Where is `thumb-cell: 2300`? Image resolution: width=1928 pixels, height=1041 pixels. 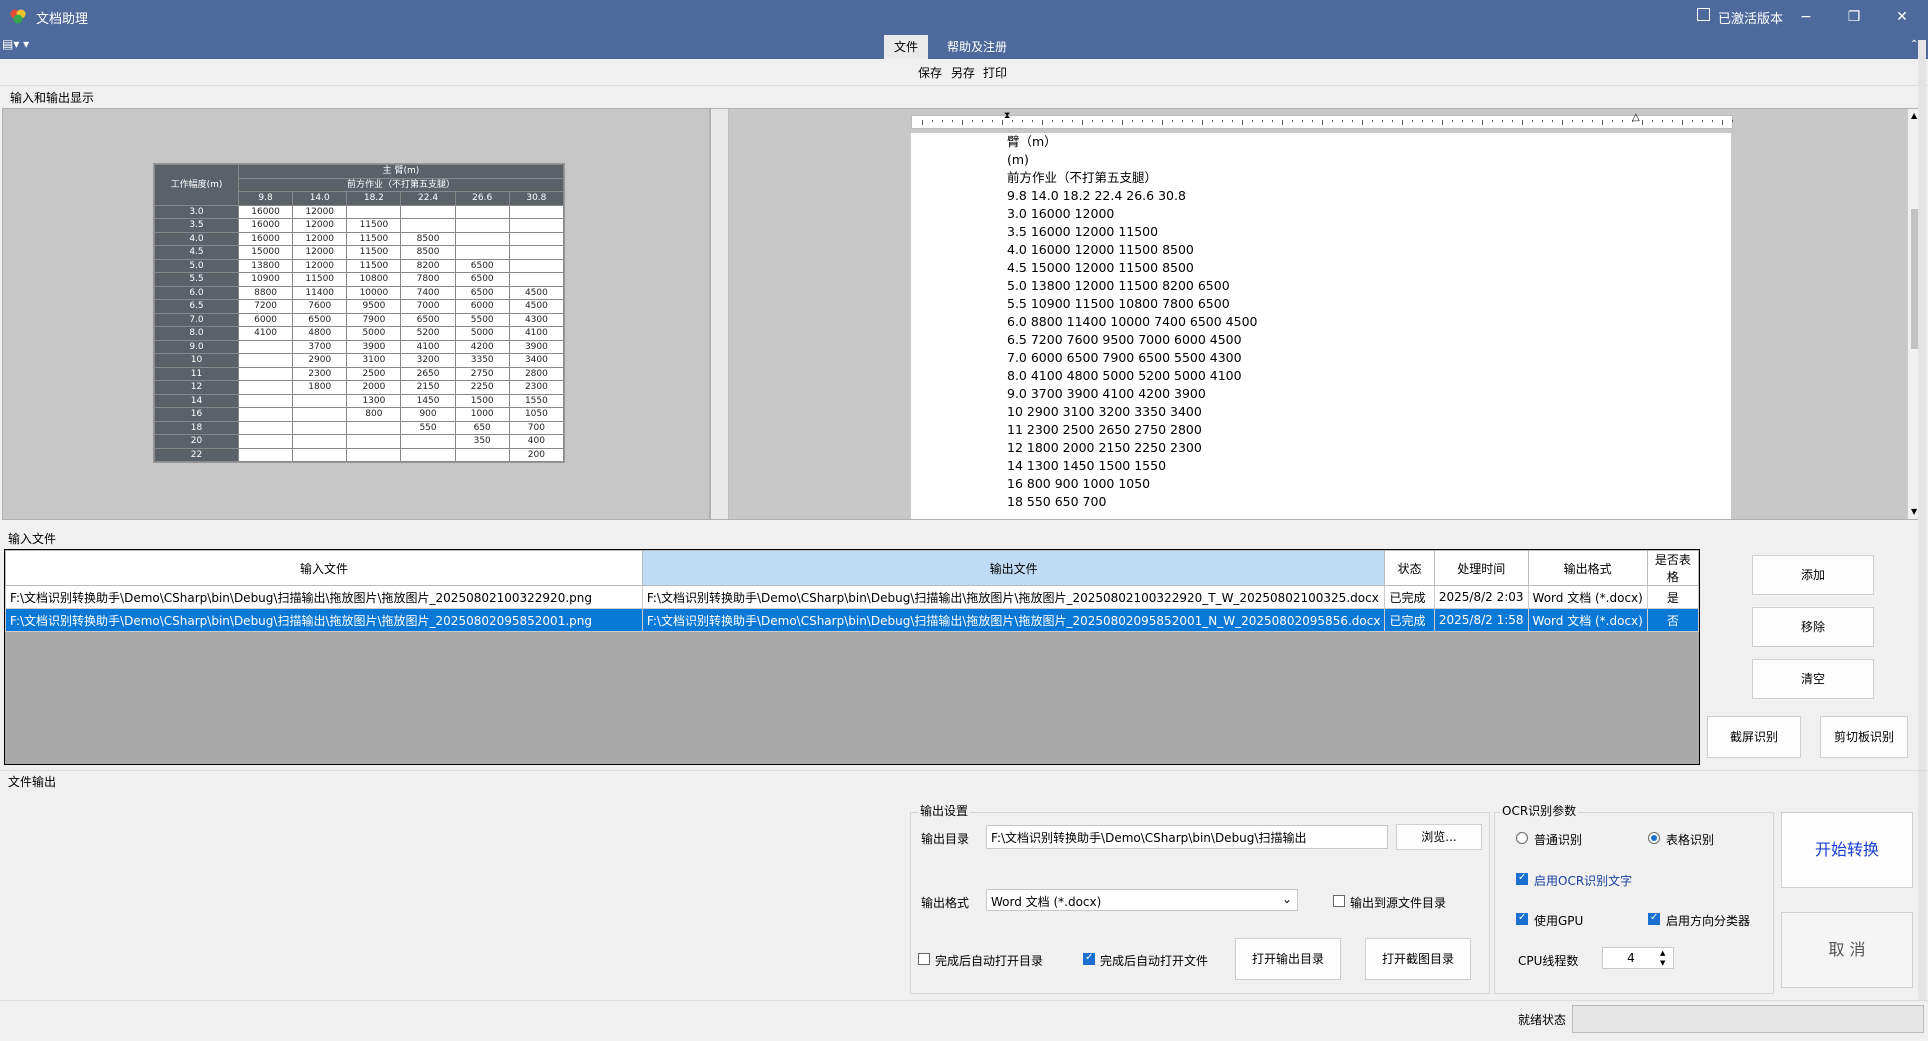
thumb-cell: 2300 is located at coordinates (536, 387).